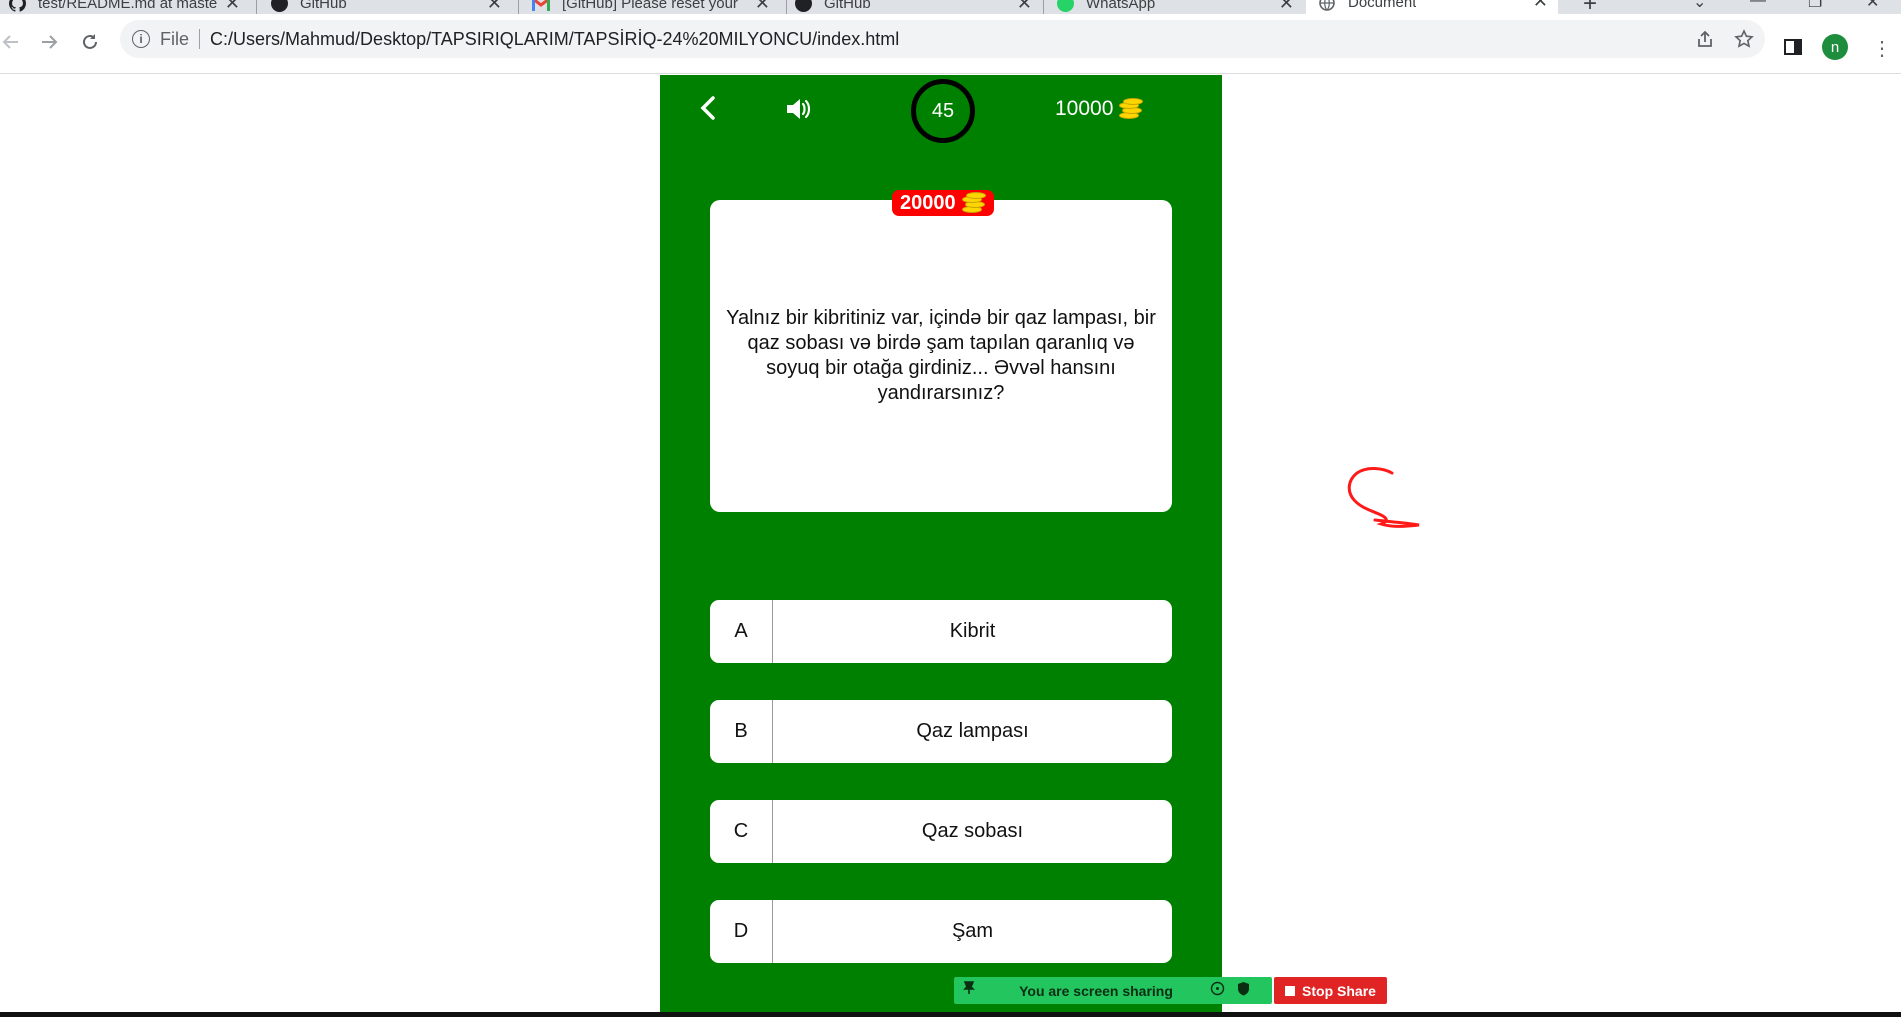 The height and width of the screenshot is (1017, 1901). I want to click on answer-letter: C, so click(741, 831).